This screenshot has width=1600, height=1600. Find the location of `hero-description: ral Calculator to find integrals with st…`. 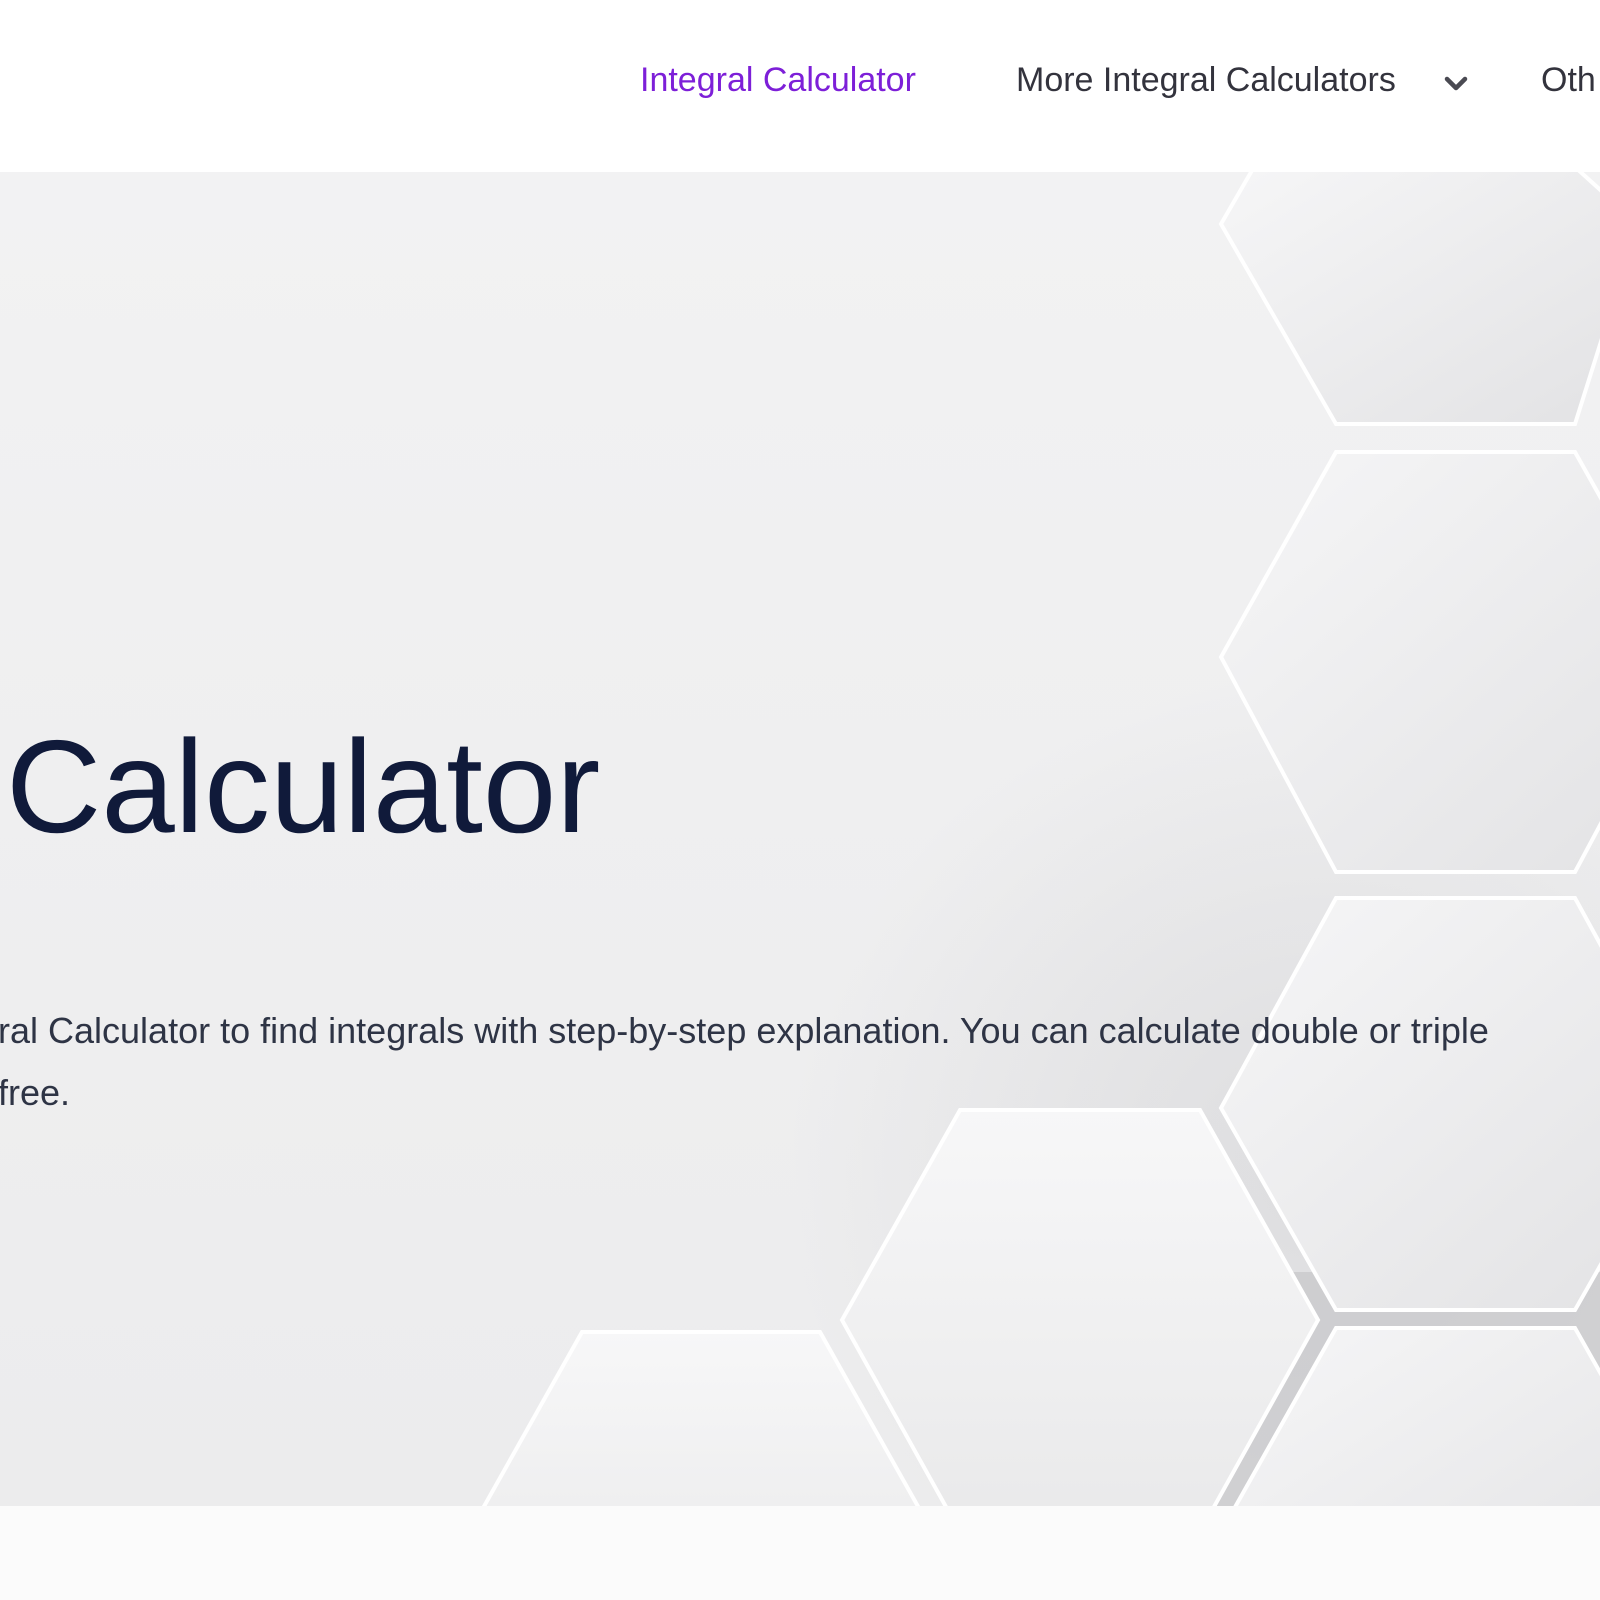

hero-description: ral Calculator to find integrals with st… is located at coordinates (800, 1062).